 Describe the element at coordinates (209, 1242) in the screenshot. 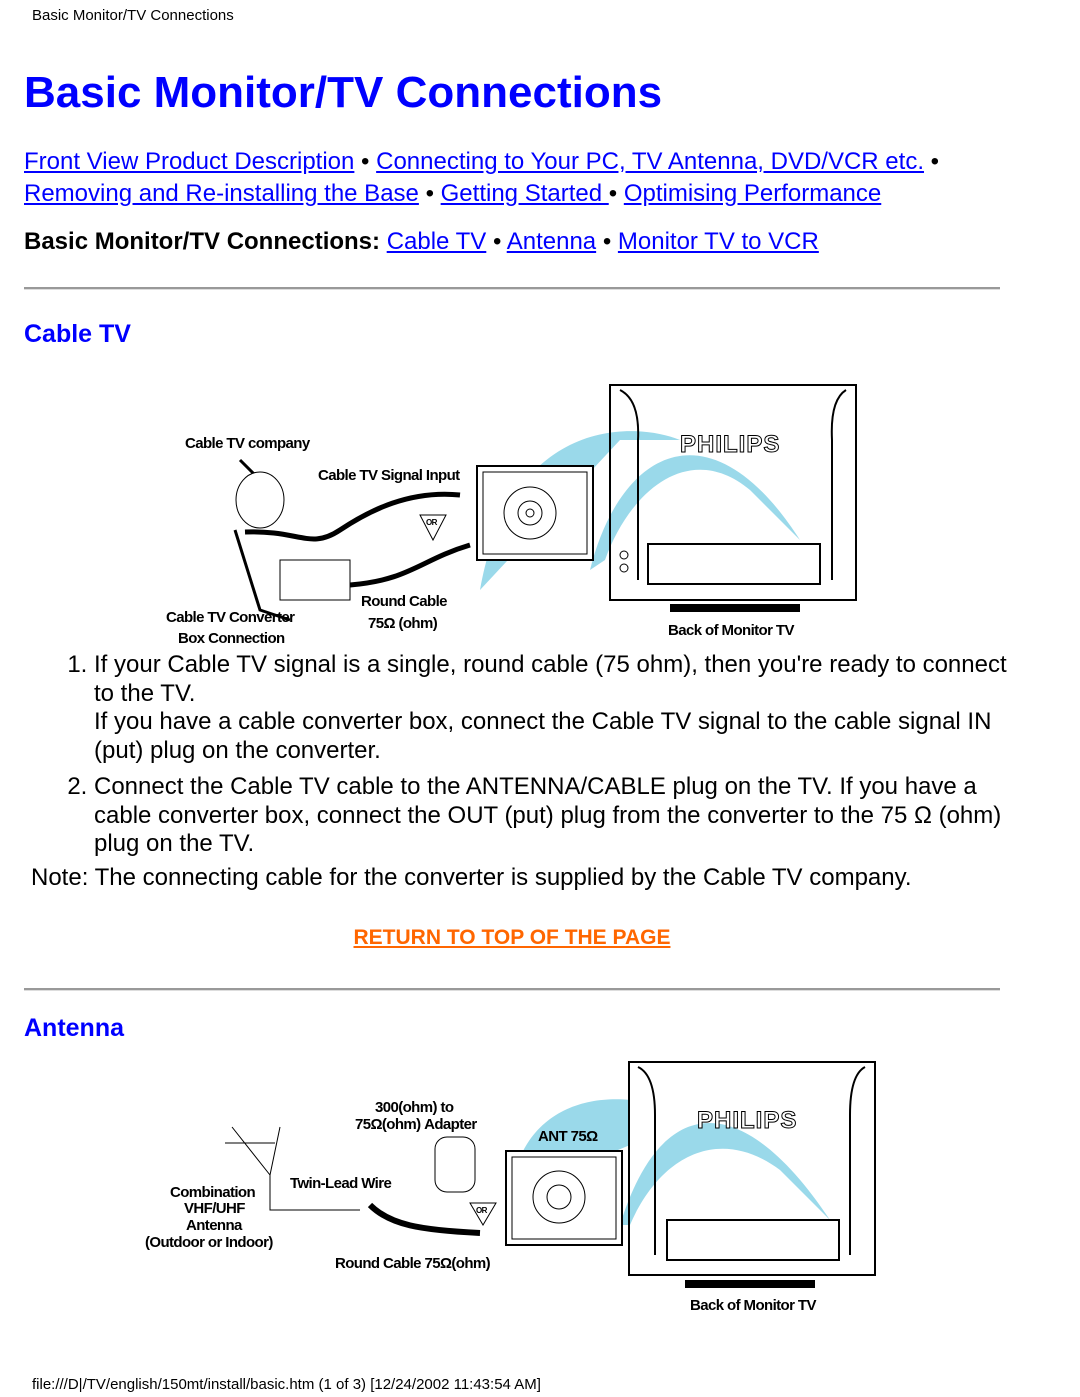

I see `label-outdoor-indoor: (Outdoor or Indoor)` at that location.